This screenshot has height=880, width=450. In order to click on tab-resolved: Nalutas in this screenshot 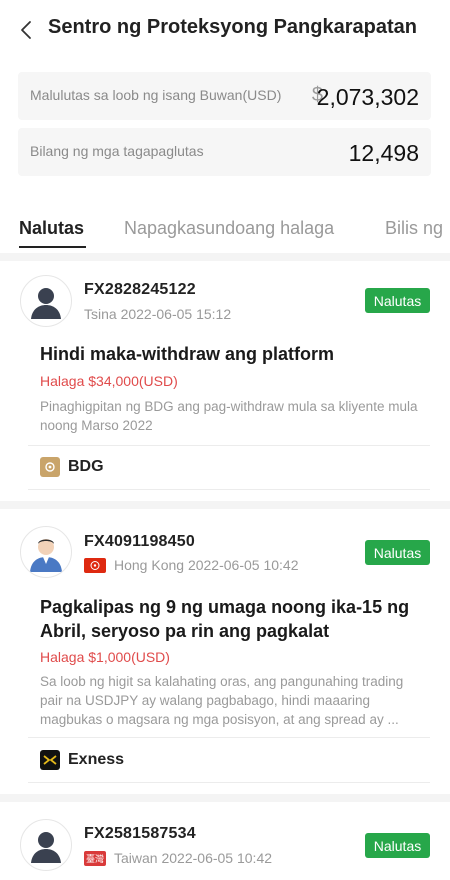, I will do `click(51, 228)`.